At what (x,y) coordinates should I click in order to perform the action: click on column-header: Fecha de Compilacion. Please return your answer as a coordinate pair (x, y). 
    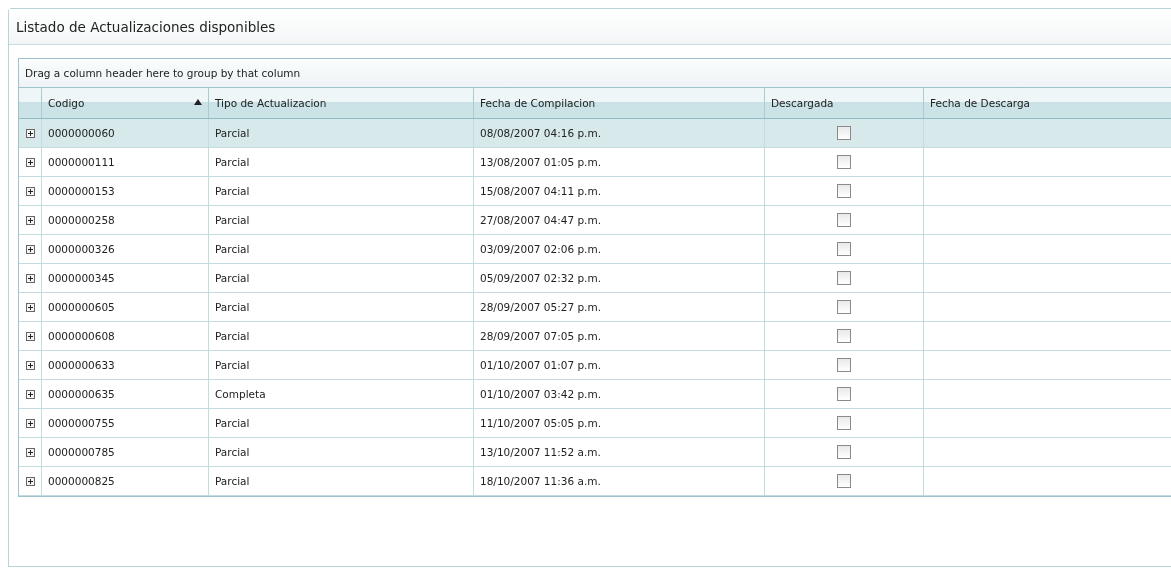
    Looking at the image, I should click on (618, 103).